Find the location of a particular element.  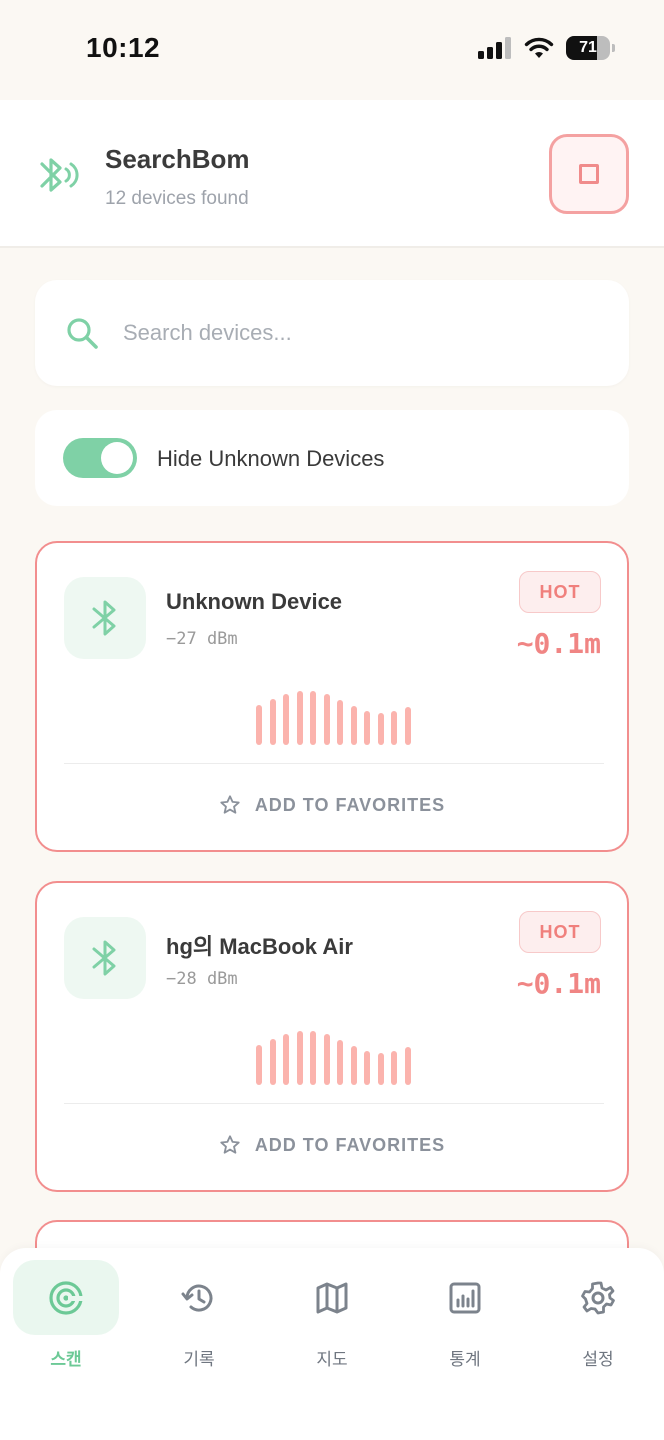

nav-item-stats: 통계 is located at coordinates (465, 1315).